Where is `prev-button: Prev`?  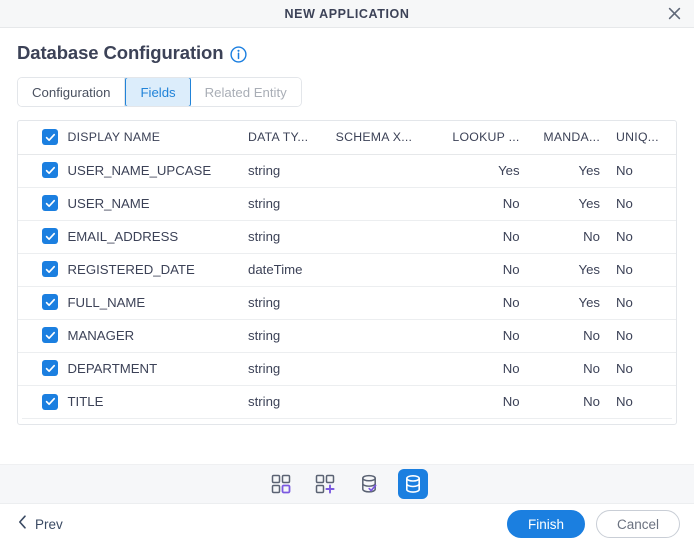
prev-button: Prev is located at coordinates (40, 524).